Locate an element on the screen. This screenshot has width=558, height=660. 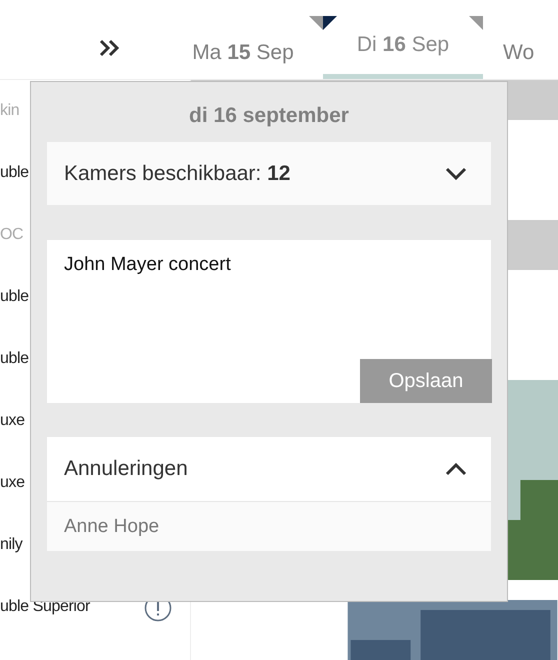
availability-dropdown: Kamers beschikbaar: 12 is located at coordinates (269, 173).